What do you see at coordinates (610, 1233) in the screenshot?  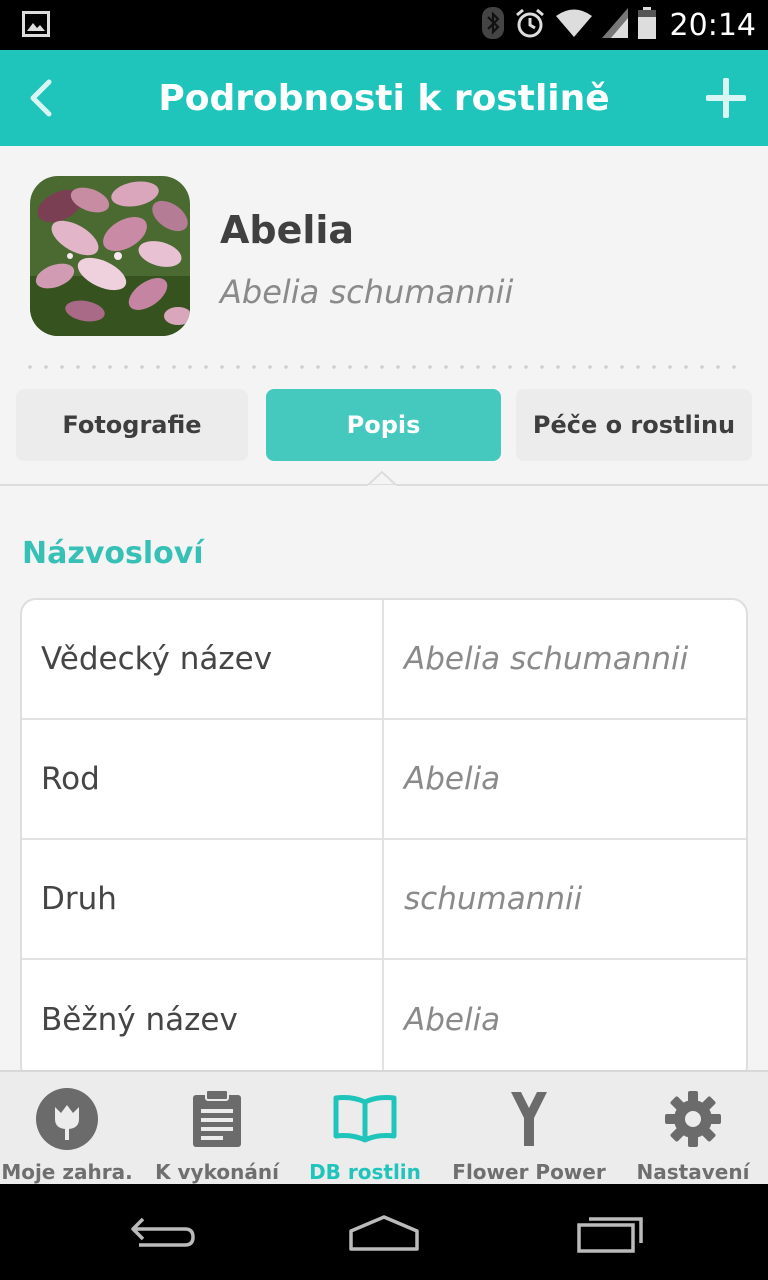 I see `recents-icon` at bounding box center [610, 1233].